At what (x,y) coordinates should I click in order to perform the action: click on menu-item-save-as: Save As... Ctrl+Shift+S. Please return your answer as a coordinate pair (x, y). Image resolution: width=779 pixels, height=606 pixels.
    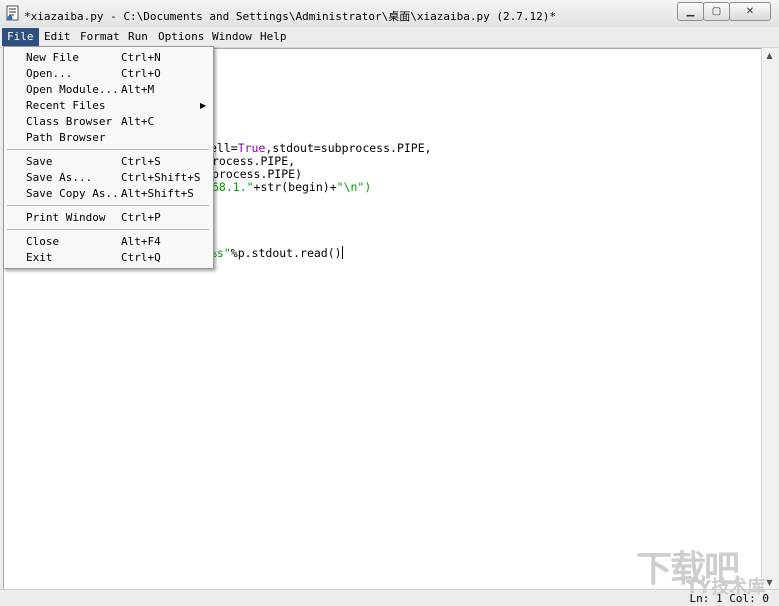
    Looking at the image, I should click on (108, 178).